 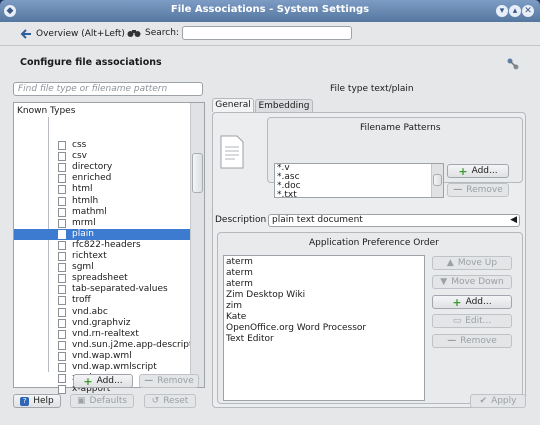 What do you see at coordinates (359, 168) in the screenshot?
I see `filename-pattern-item: *.v` at bounding box center [359, 168].